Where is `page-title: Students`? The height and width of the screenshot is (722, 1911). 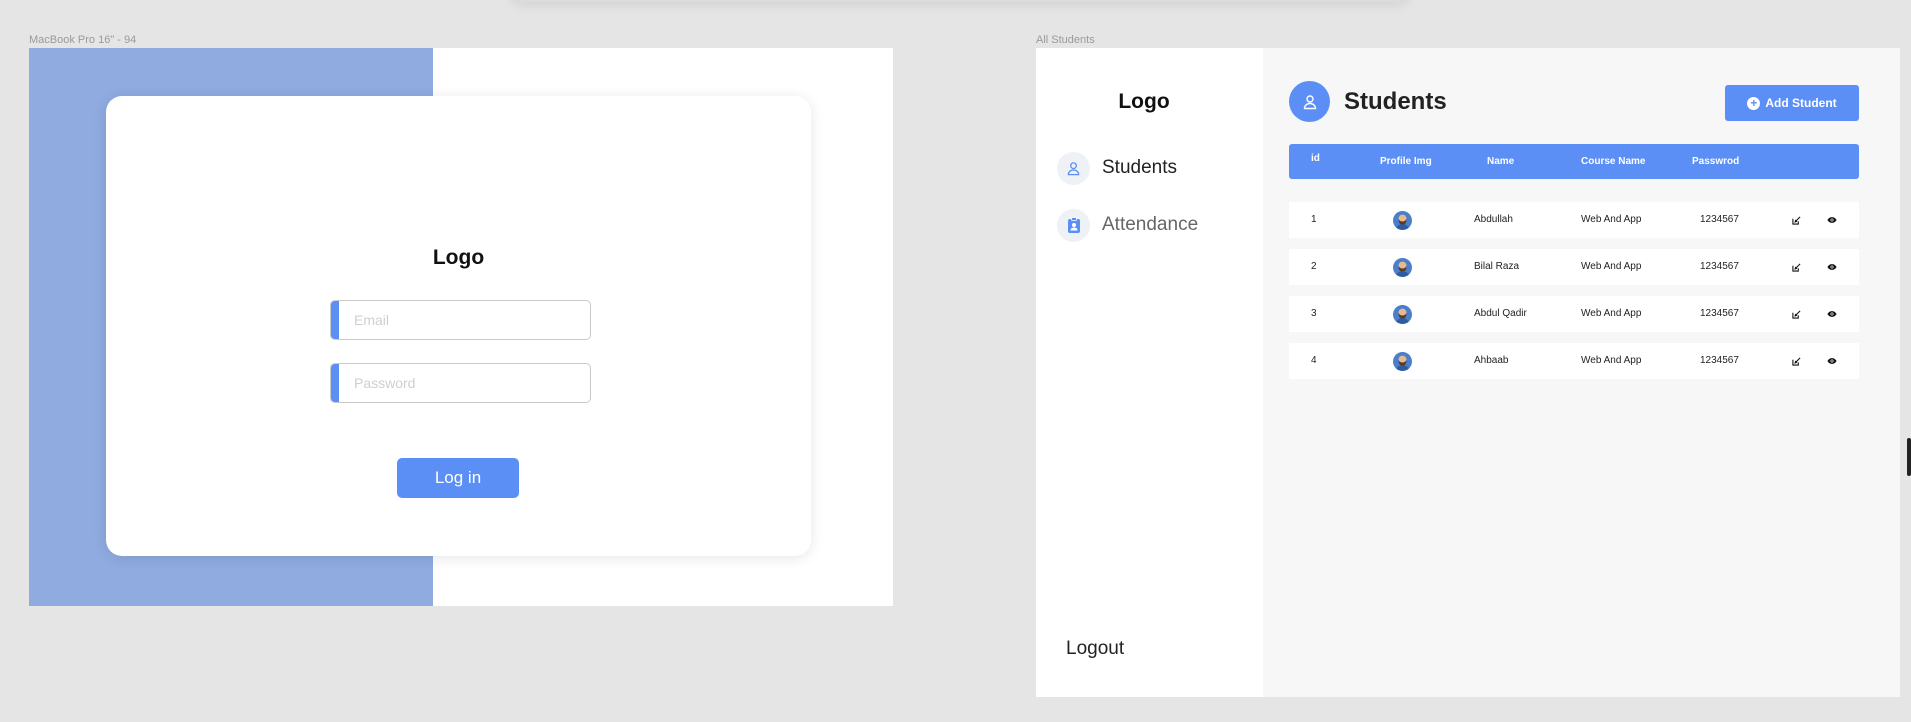
page-title: Students is located at coordinates (1395, 101).